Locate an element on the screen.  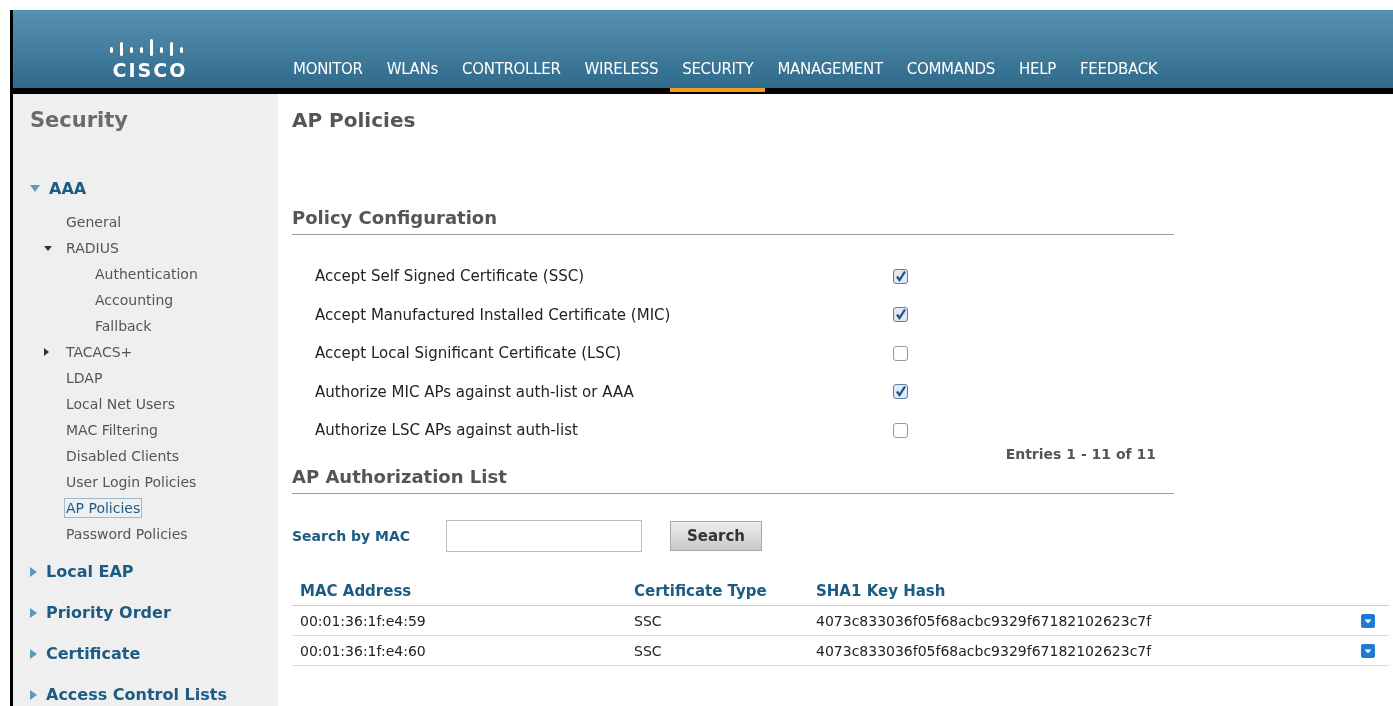
sidebar-link: LDAP is located at coordinates (84, 378).